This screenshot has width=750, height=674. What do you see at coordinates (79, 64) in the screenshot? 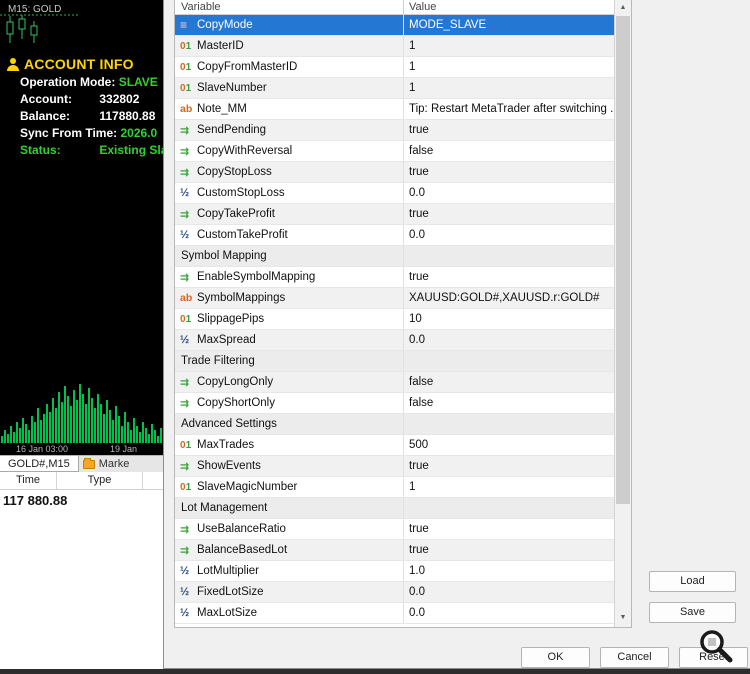
I see `account-info-title: ACCOUNT INFO` at bounding box center [79, 64].